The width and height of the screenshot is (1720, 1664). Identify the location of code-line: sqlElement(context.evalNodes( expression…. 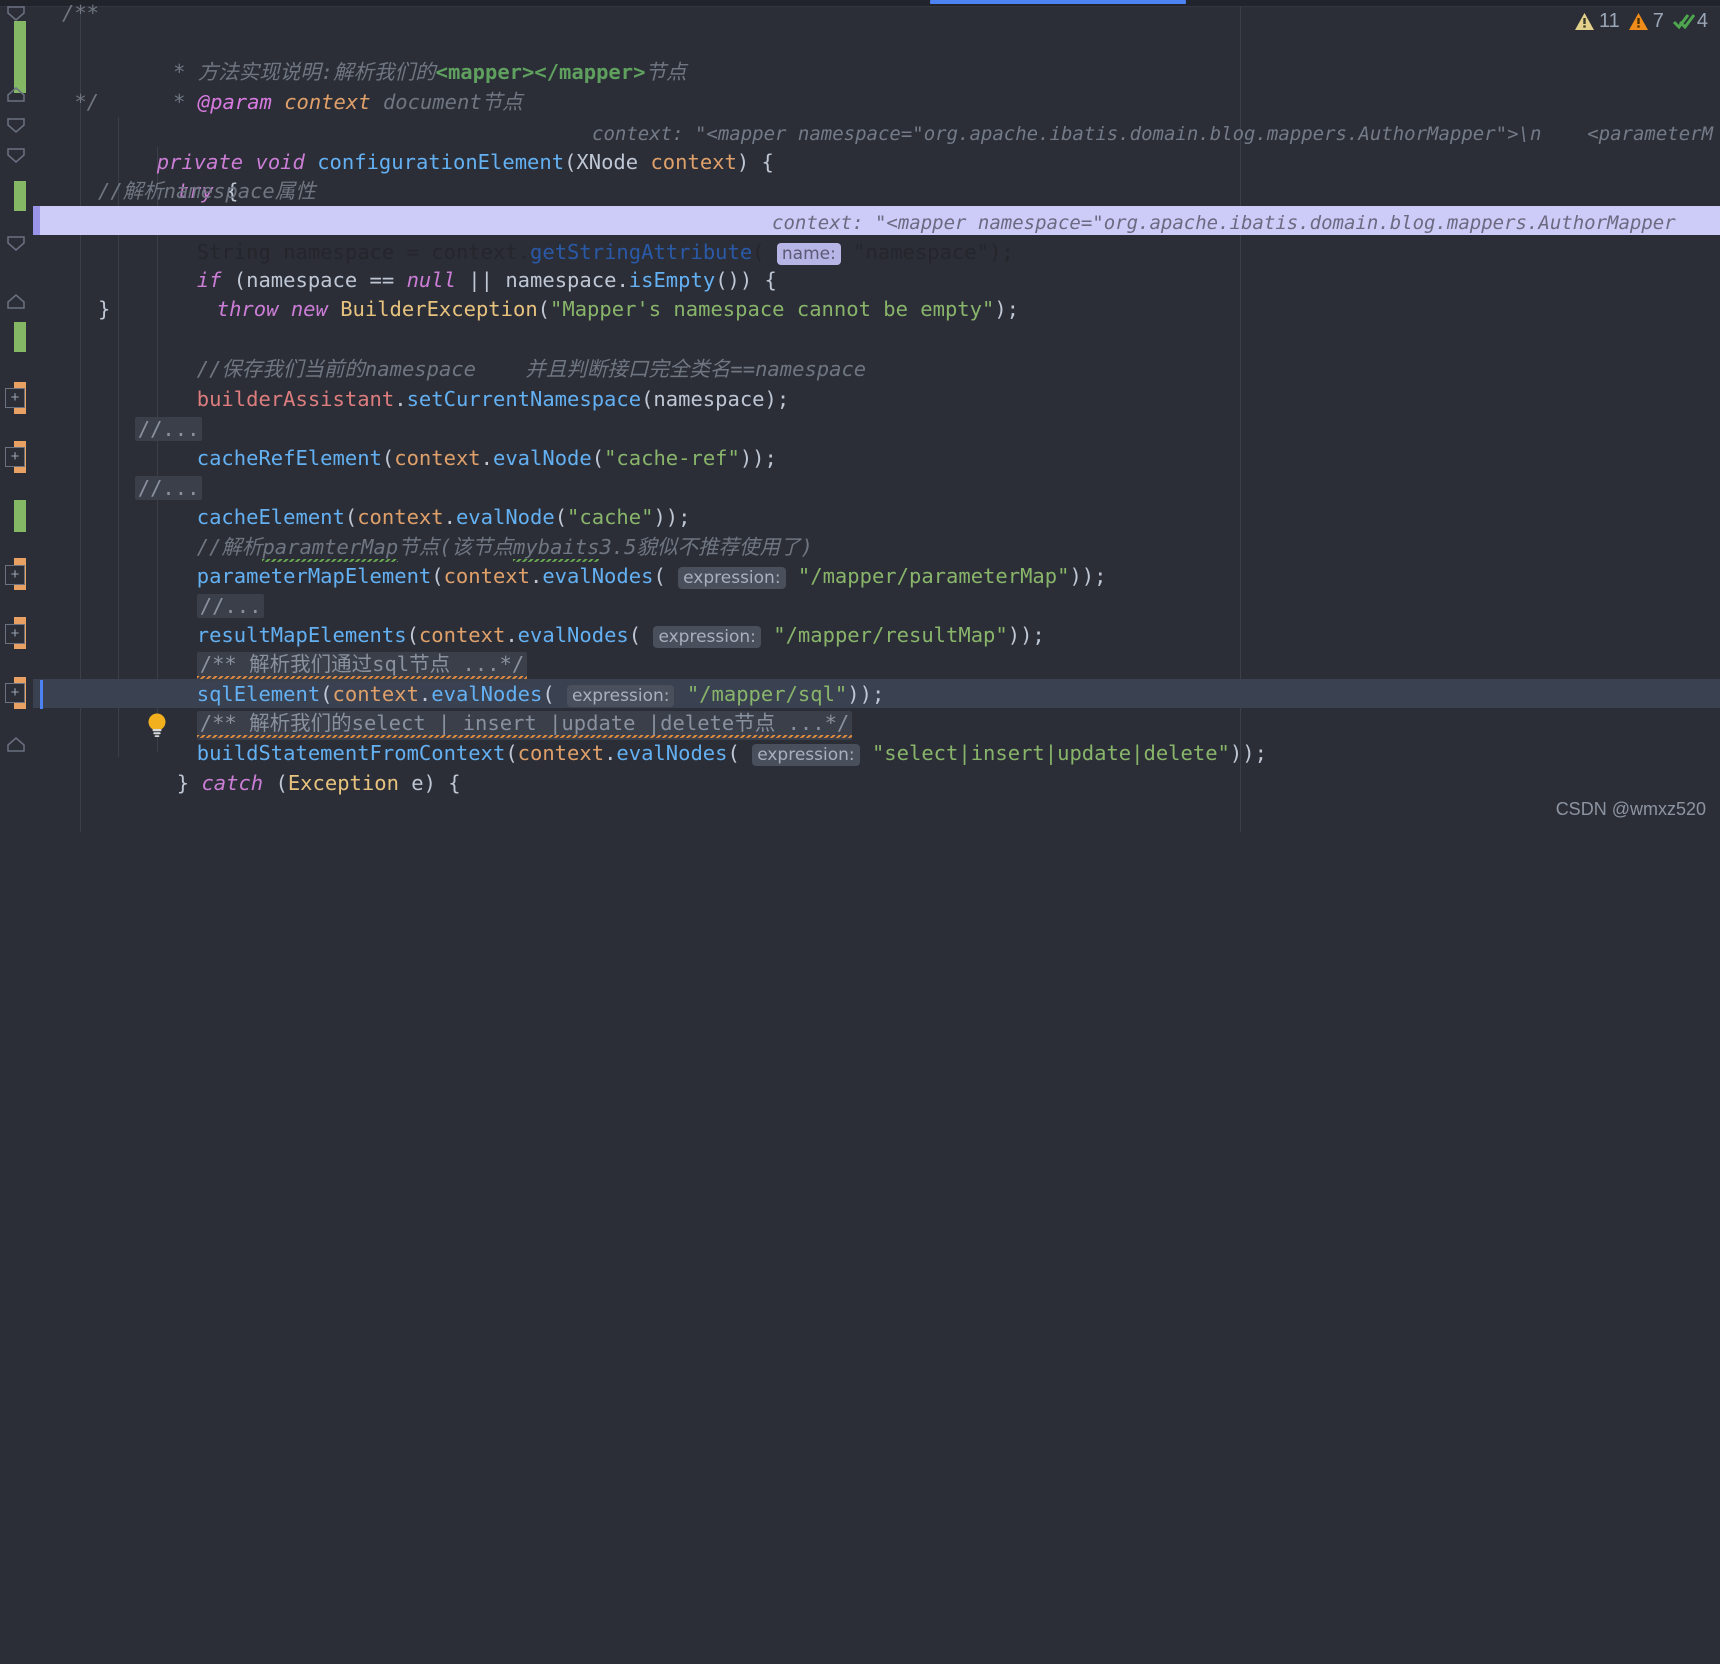
(860, 678).